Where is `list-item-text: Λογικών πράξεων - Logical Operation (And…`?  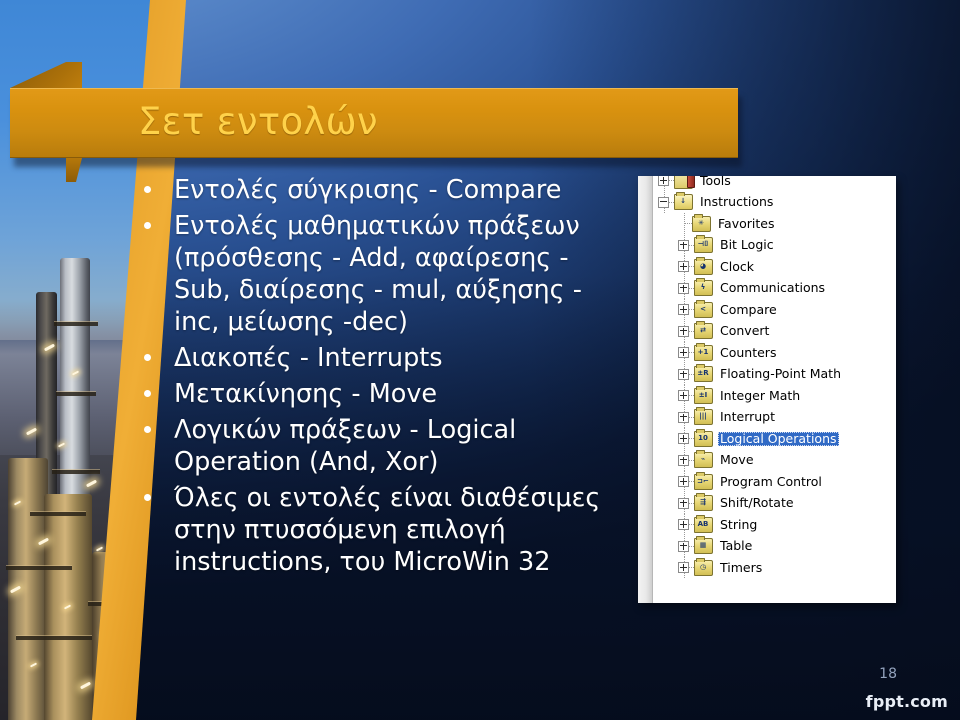 list-item-text: Λογικών πράξεων - Logical Operation (And… is located at coordinates (345, 446).